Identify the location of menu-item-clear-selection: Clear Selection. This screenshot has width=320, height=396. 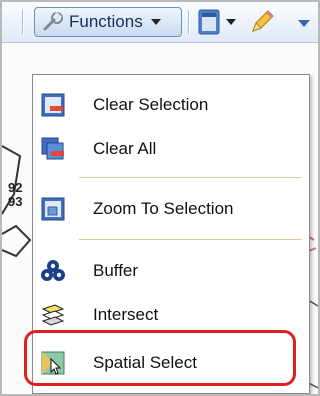
(171, 105).